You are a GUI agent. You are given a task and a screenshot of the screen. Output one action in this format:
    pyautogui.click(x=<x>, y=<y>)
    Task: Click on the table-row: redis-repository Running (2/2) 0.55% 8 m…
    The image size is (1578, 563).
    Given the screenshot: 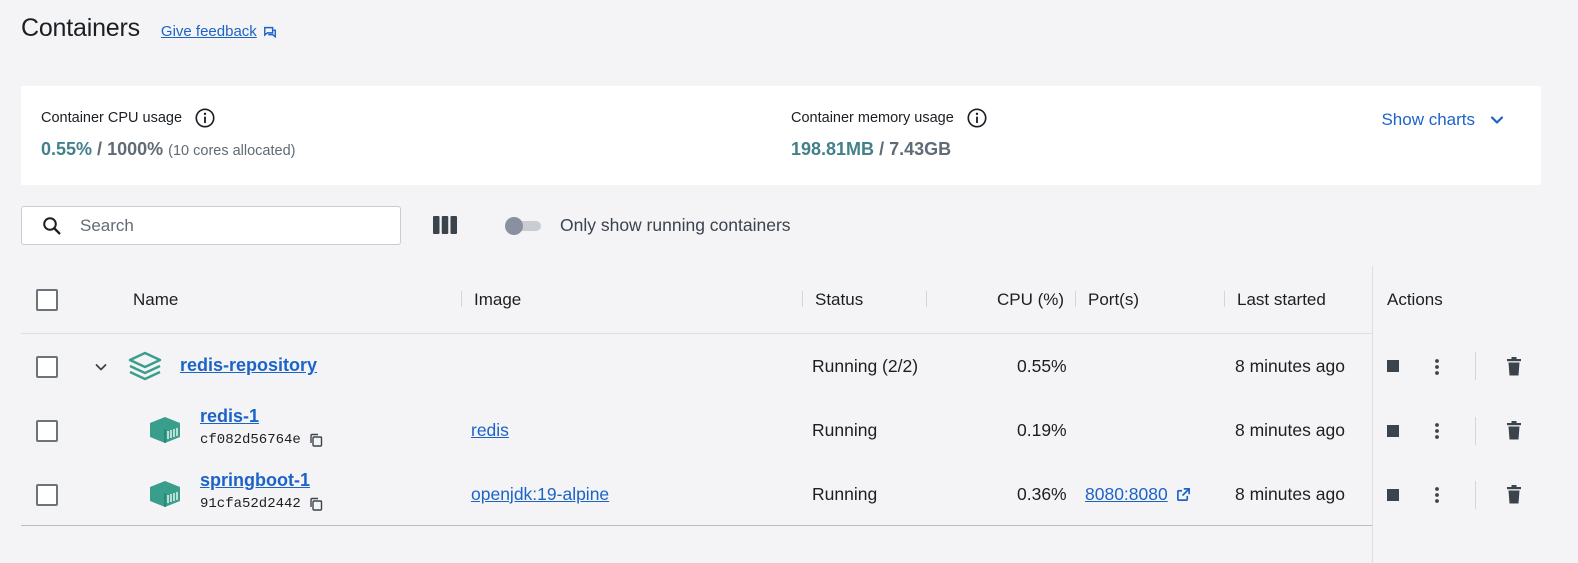 What is the action you would take?
    pyautogui.click(x=781, y=366)
    